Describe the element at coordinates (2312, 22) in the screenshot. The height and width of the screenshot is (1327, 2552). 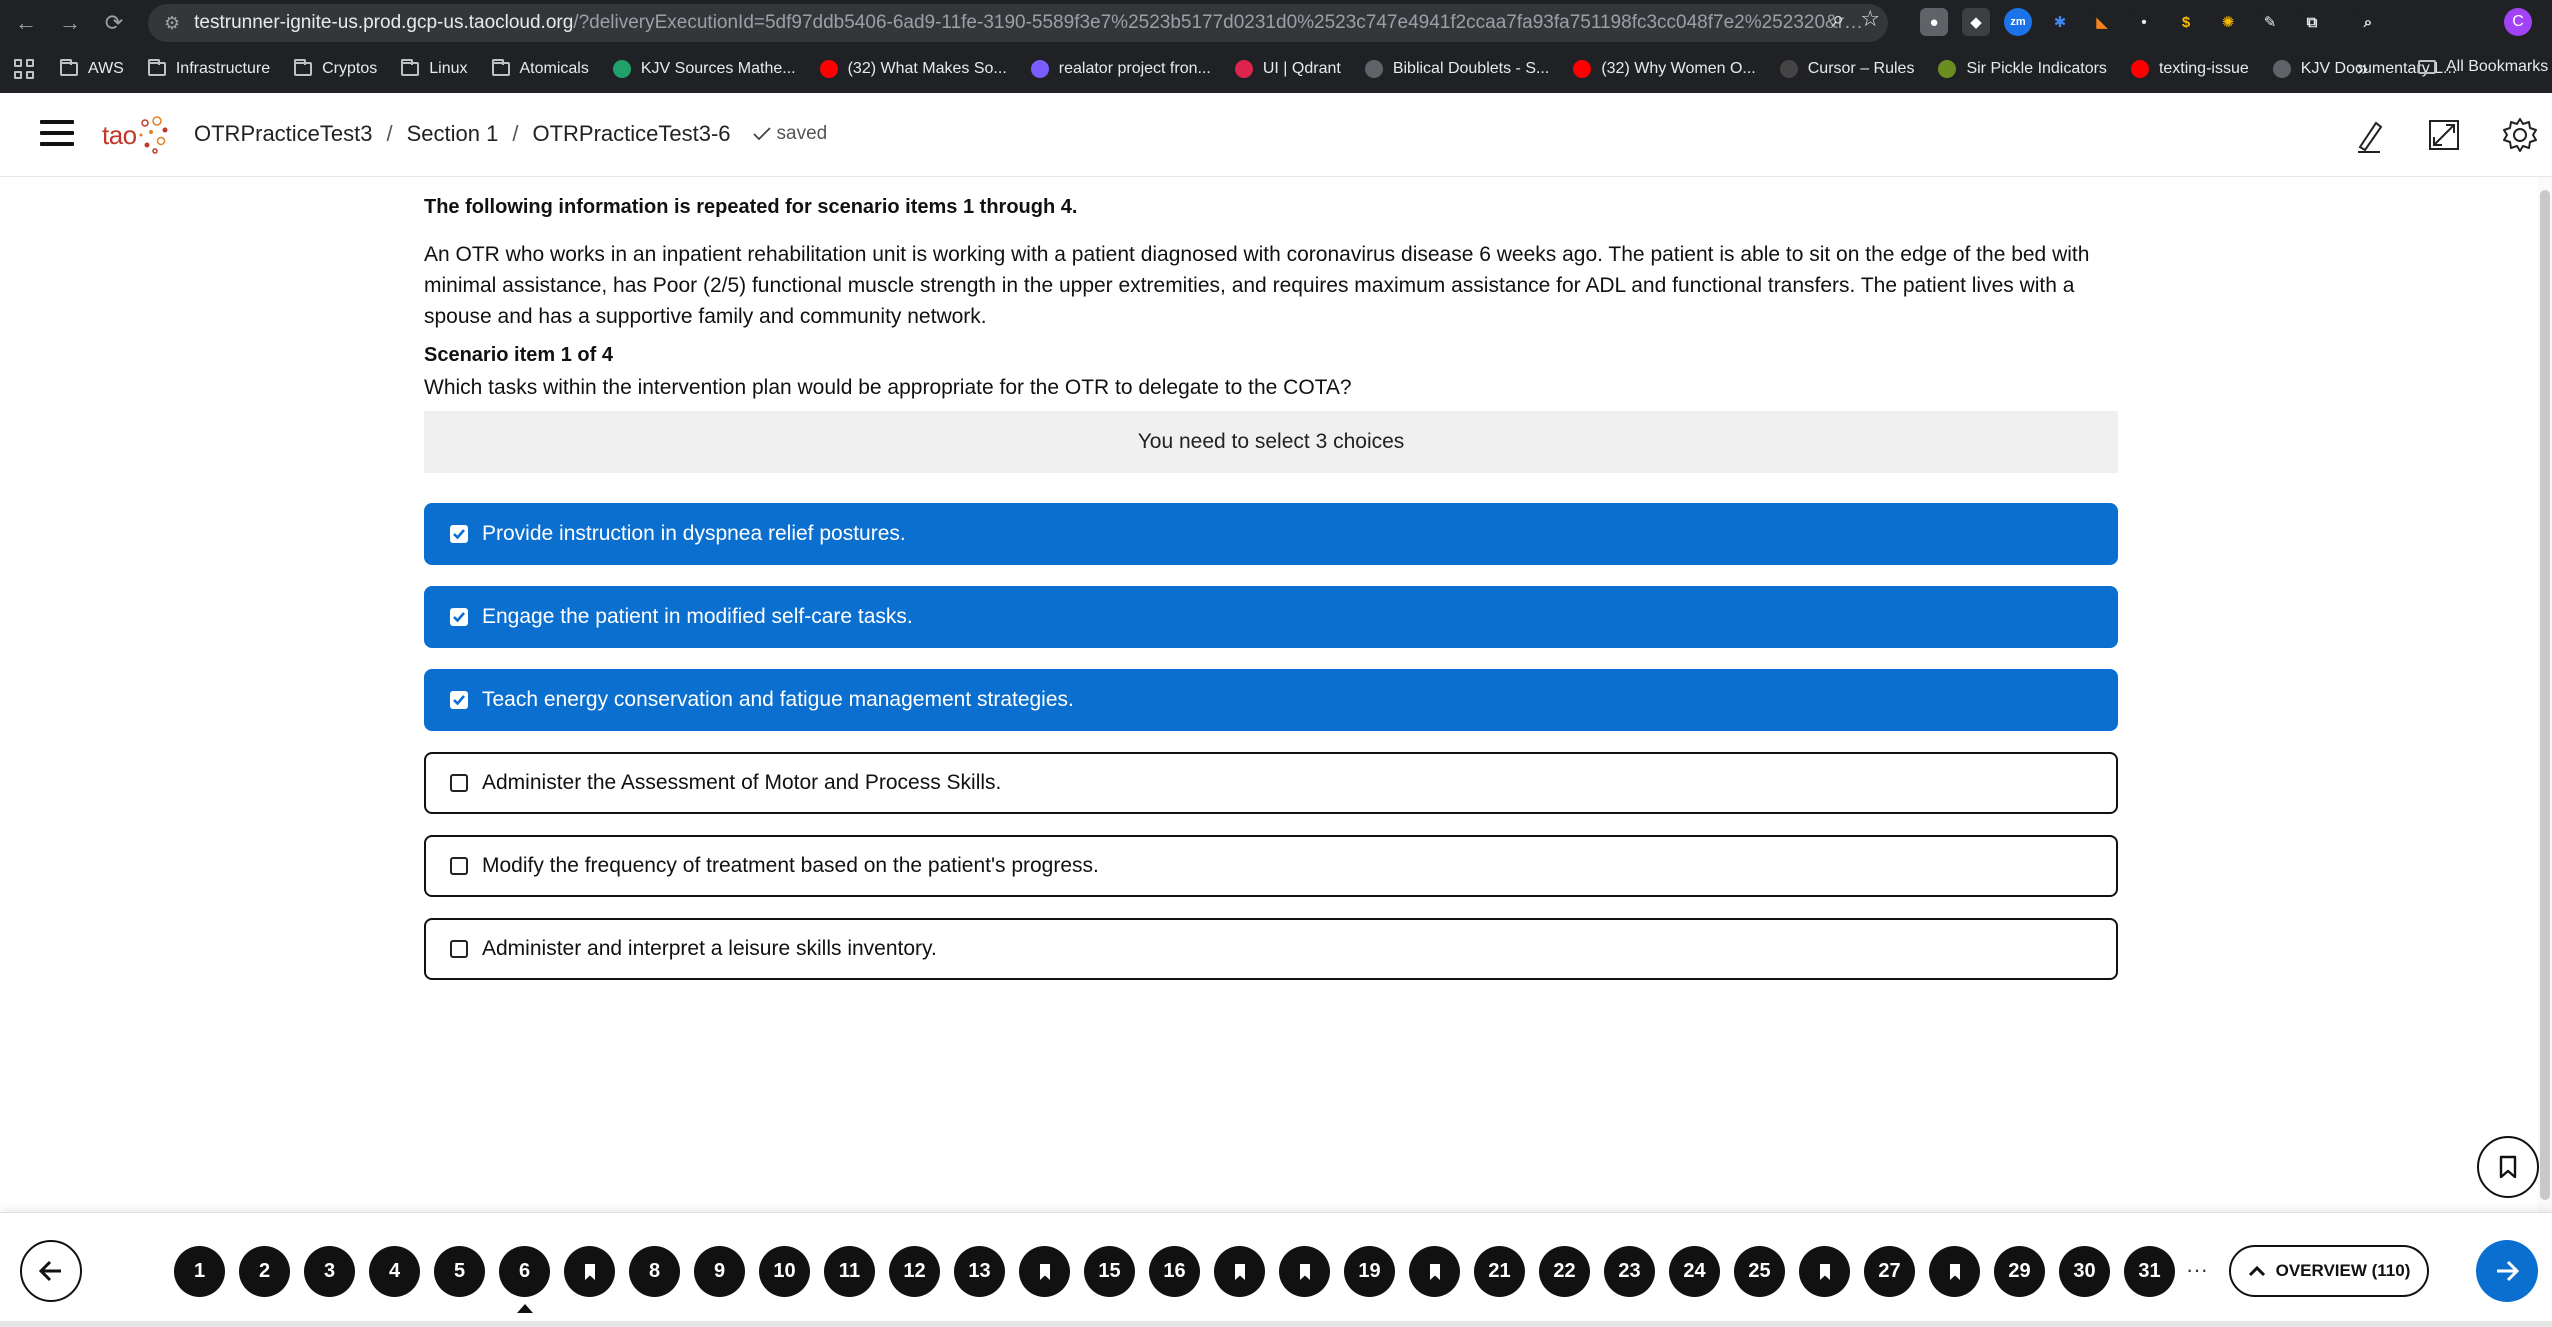
I see `extensions-puzzle-icon: ⧉` at that location.